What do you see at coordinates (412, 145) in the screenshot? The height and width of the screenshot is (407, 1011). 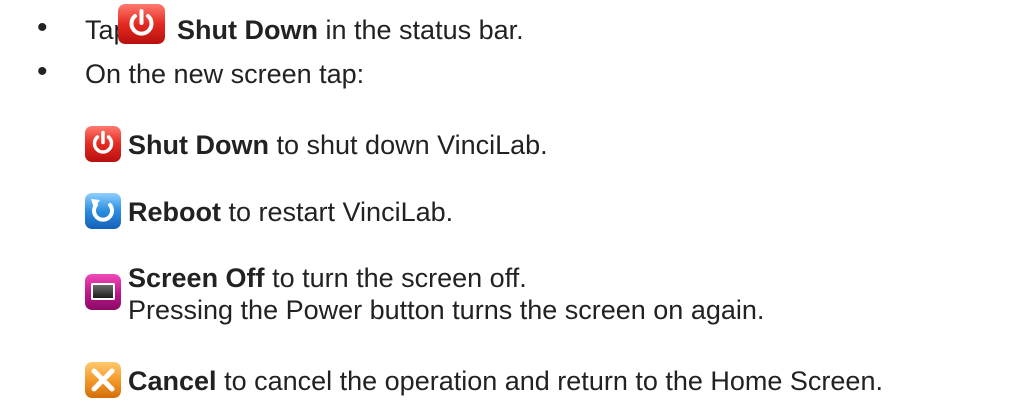 I see `option-shut-down-text: to shut down VinciLab.` at bounding box center [412, 145].